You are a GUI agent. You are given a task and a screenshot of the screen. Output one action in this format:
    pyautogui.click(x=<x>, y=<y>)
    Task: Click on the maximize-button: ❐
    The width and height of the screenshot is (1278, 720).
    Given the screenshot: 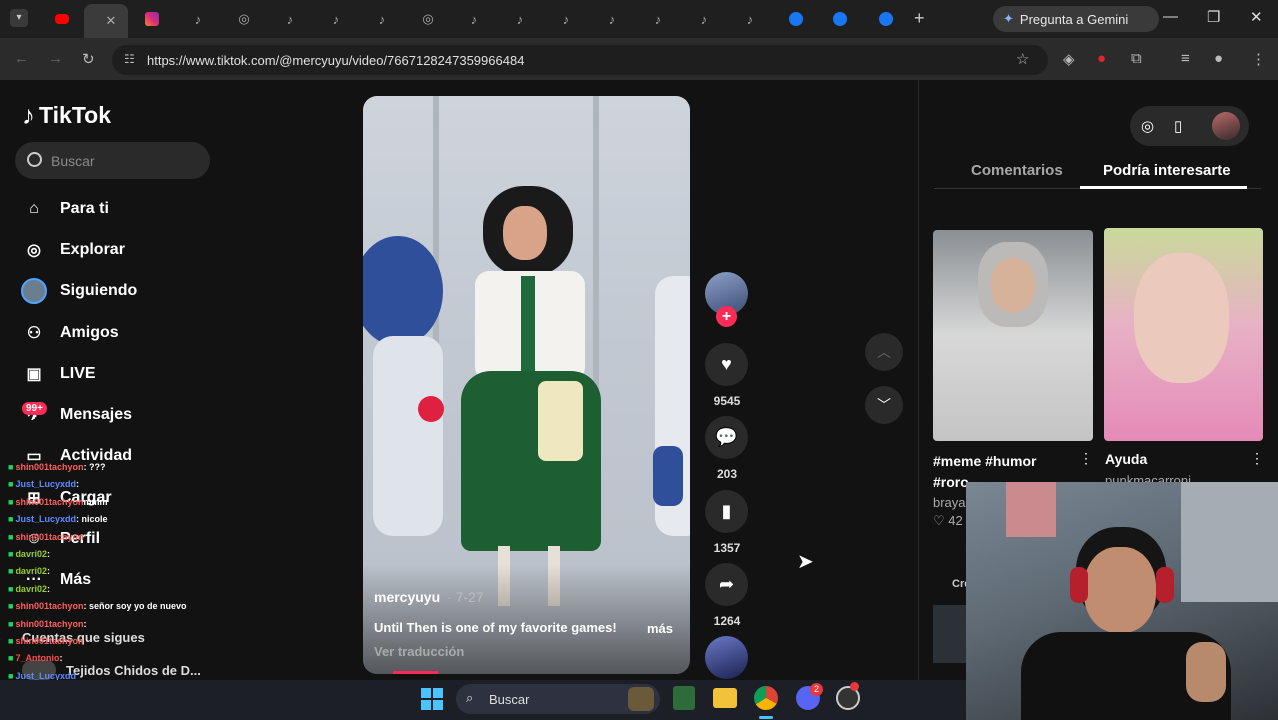 What is the action you would take?
    pyautogui.click(x=1213, y=17)
    